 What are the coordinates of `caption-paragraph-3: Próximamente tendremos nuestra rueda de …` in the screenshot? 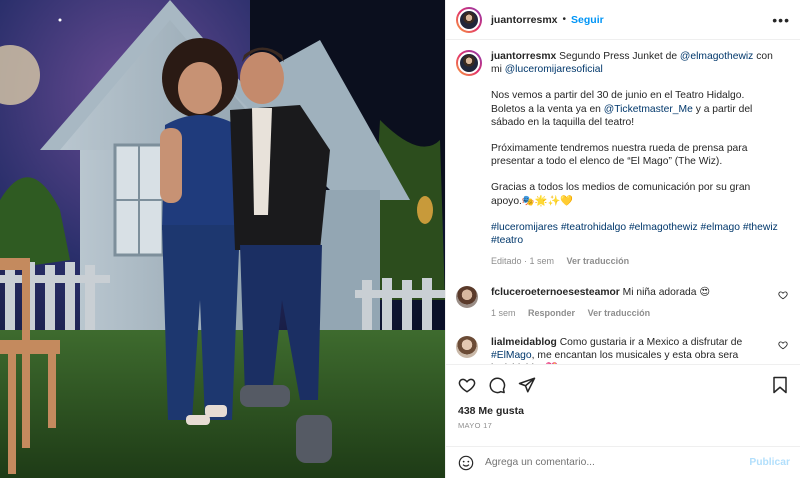 It's located at (619, 155).